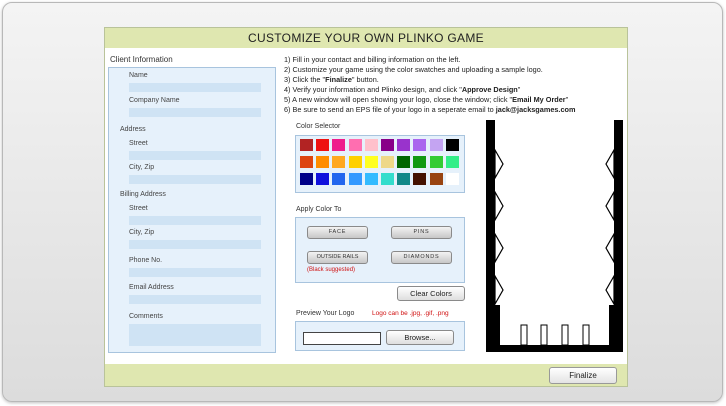  What do you see at coordinates (318, 126) in the screenshot?
I see `color-selector-title: Color Selector` at bounding box center [318, 126].